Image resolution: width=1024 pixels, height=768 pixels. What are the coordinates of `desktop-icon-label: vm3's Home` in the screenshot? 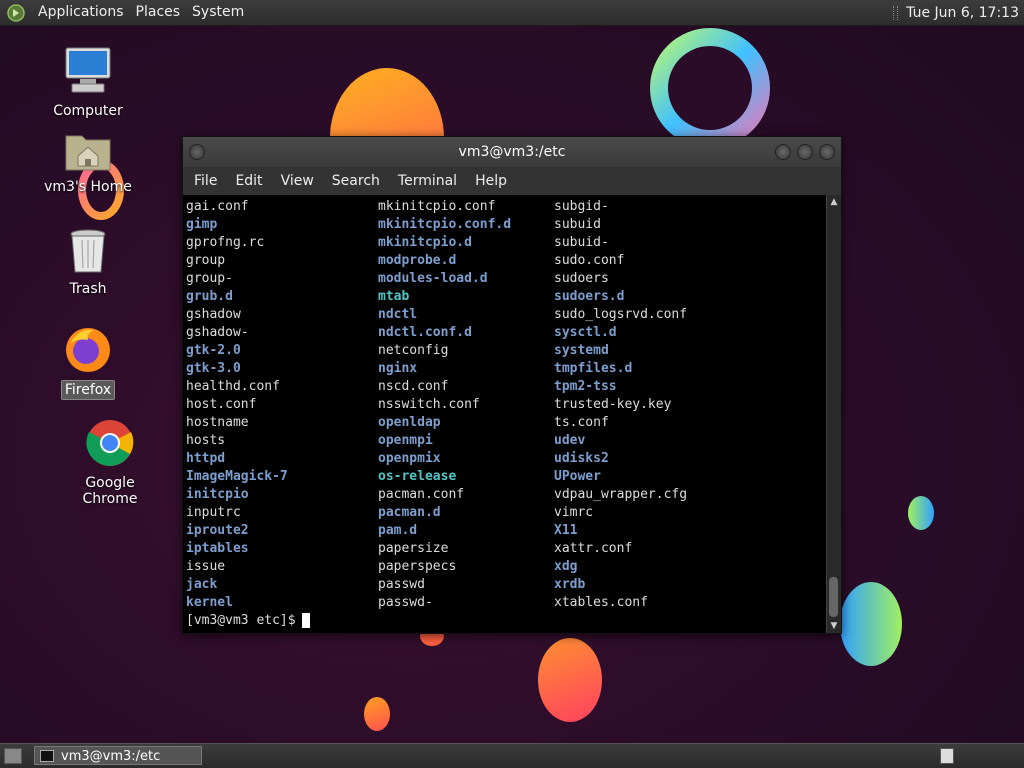 It's located at (88, 187).